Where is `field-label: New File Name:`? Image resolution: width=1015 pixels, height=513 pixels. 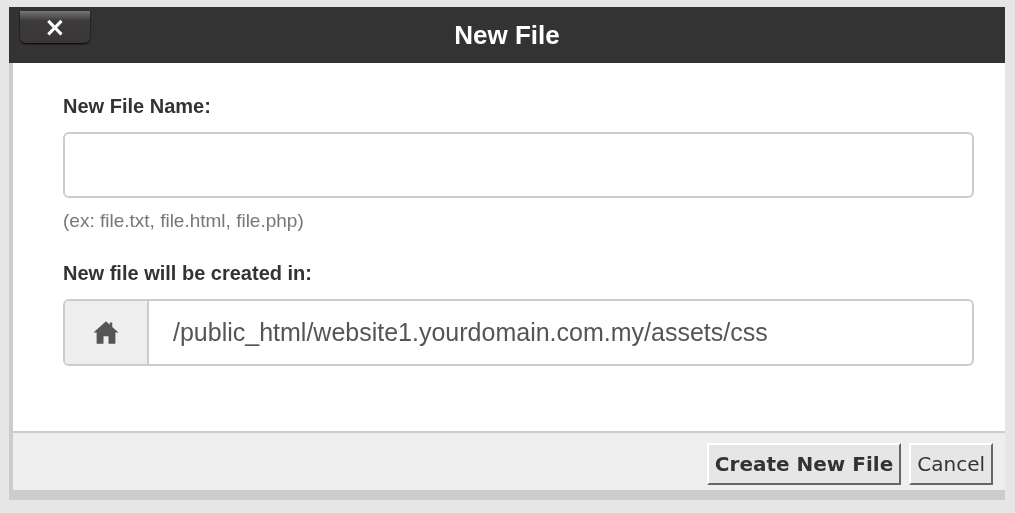 field-label: New File Name: is located at coordinates (137, 106).